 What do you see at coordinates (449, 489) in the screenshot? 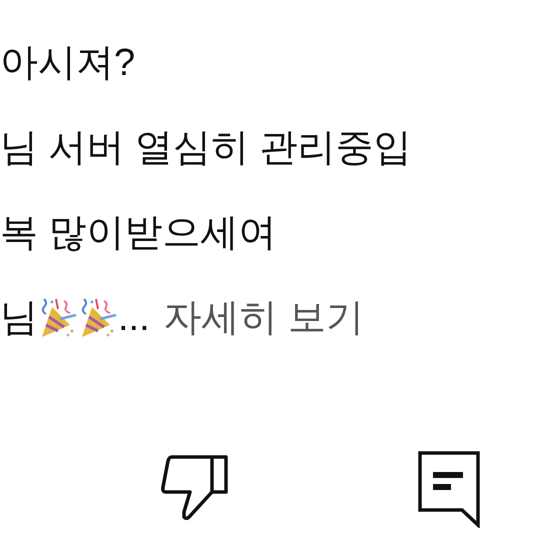
I see `comment-icon` at bounding box center [449, 489].